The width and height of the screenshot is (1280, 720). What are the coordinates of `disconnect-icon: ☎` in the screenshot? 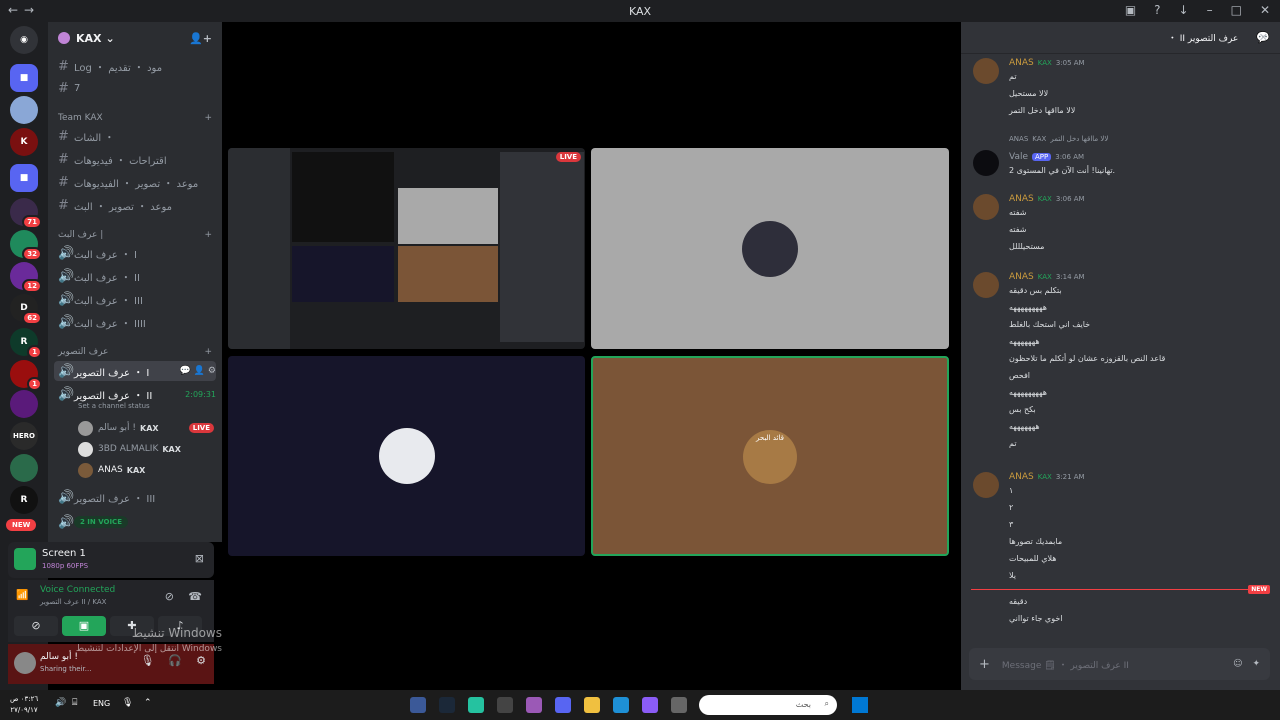 It's located at (195, 596).